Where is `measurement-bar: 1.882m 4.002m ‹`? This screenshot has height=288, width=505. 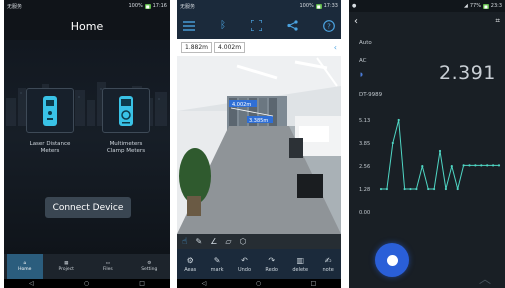
measurement-bar: 1.882m 4.002m ‹ is located at coordinates (259, 47).